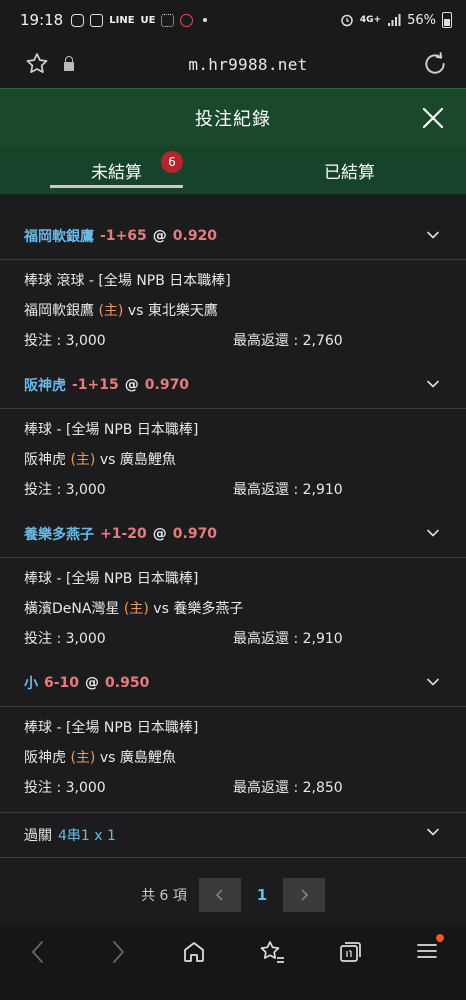 This screenshot has width=466, height=1000. I want to click on star-list-icon, so click(272, 952).